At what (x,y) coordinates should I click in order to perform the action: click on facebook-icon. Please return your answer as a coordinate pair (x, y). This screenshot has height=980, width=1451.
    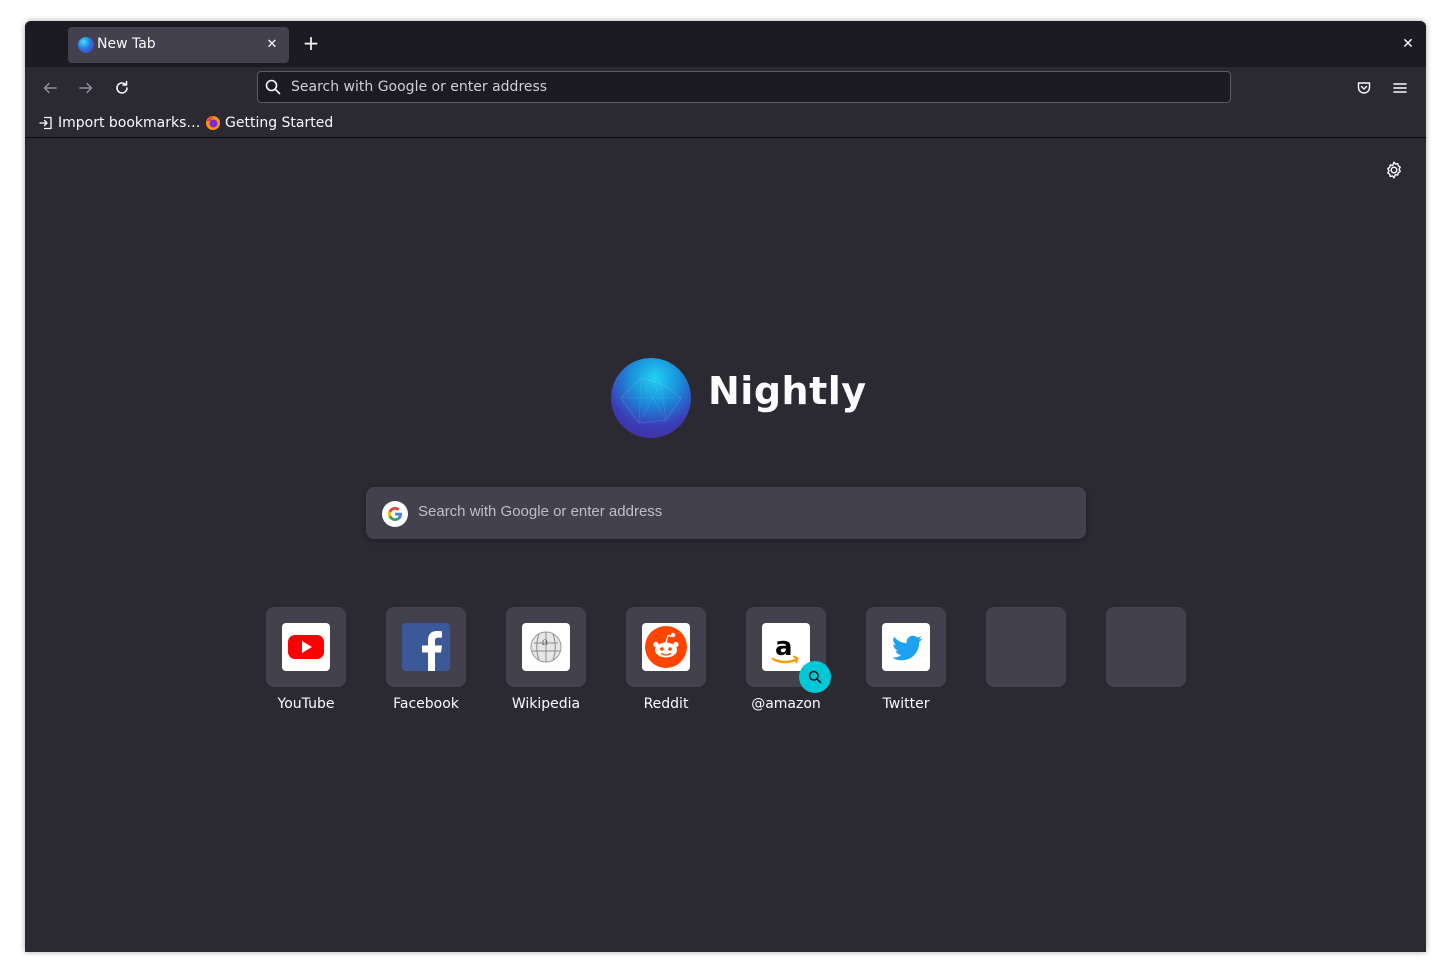
    Looking at the image, I should click on (426, 647).